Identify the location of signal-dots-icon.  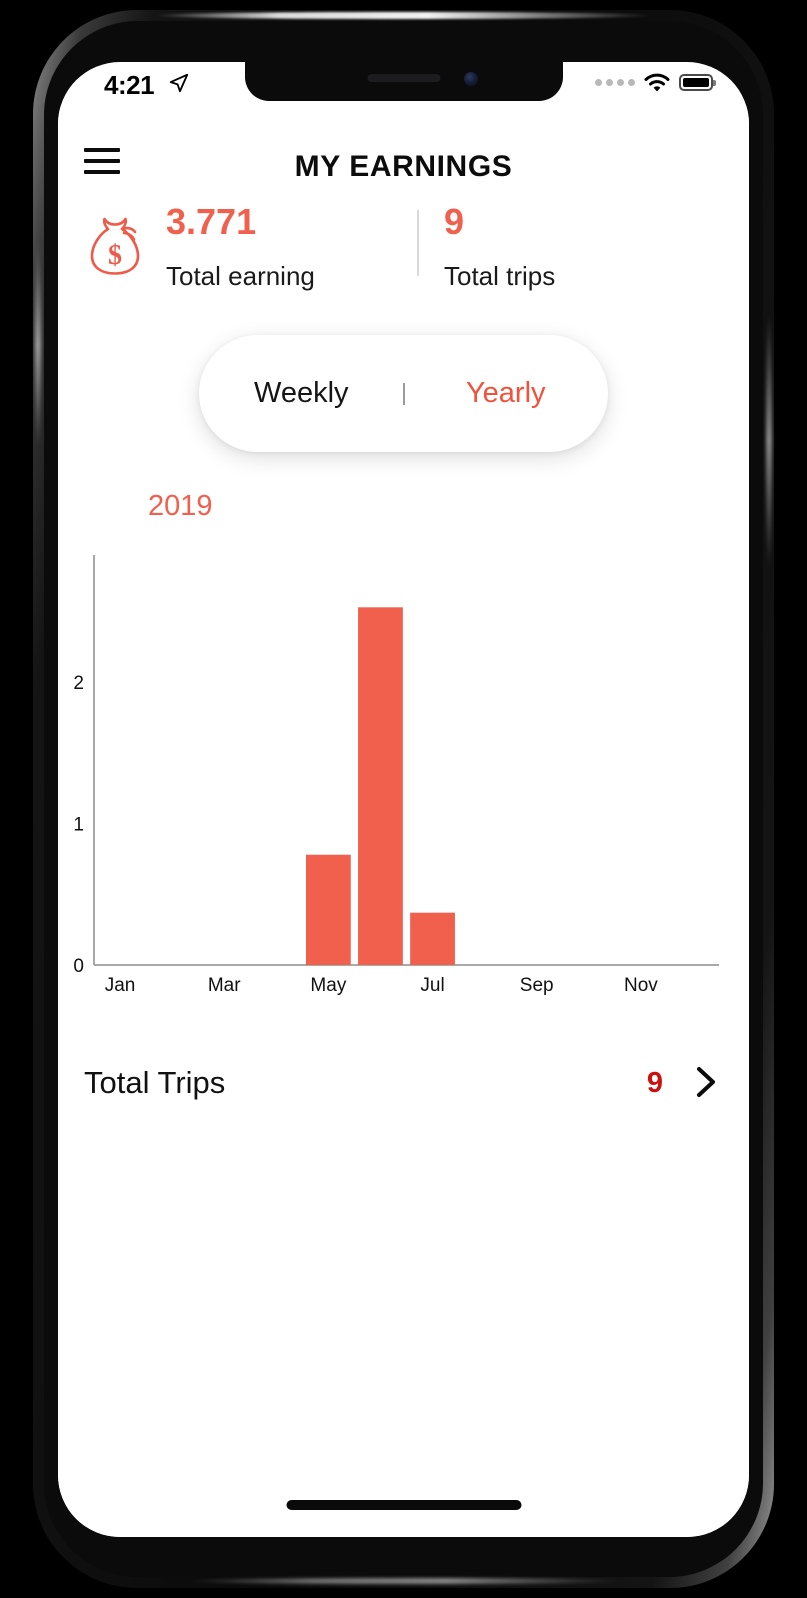
(615, 82).